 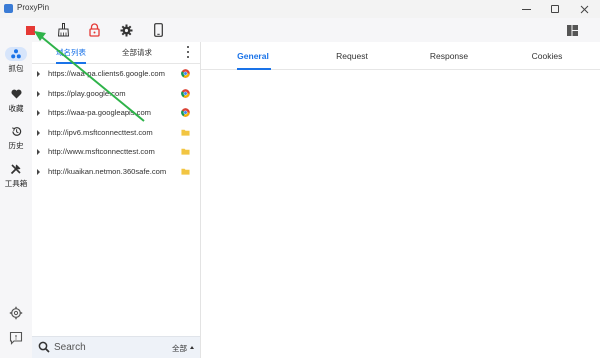 I want to click on domain-row: http://ipv6.msftconnecttest.com, so click(x=116, y=133).